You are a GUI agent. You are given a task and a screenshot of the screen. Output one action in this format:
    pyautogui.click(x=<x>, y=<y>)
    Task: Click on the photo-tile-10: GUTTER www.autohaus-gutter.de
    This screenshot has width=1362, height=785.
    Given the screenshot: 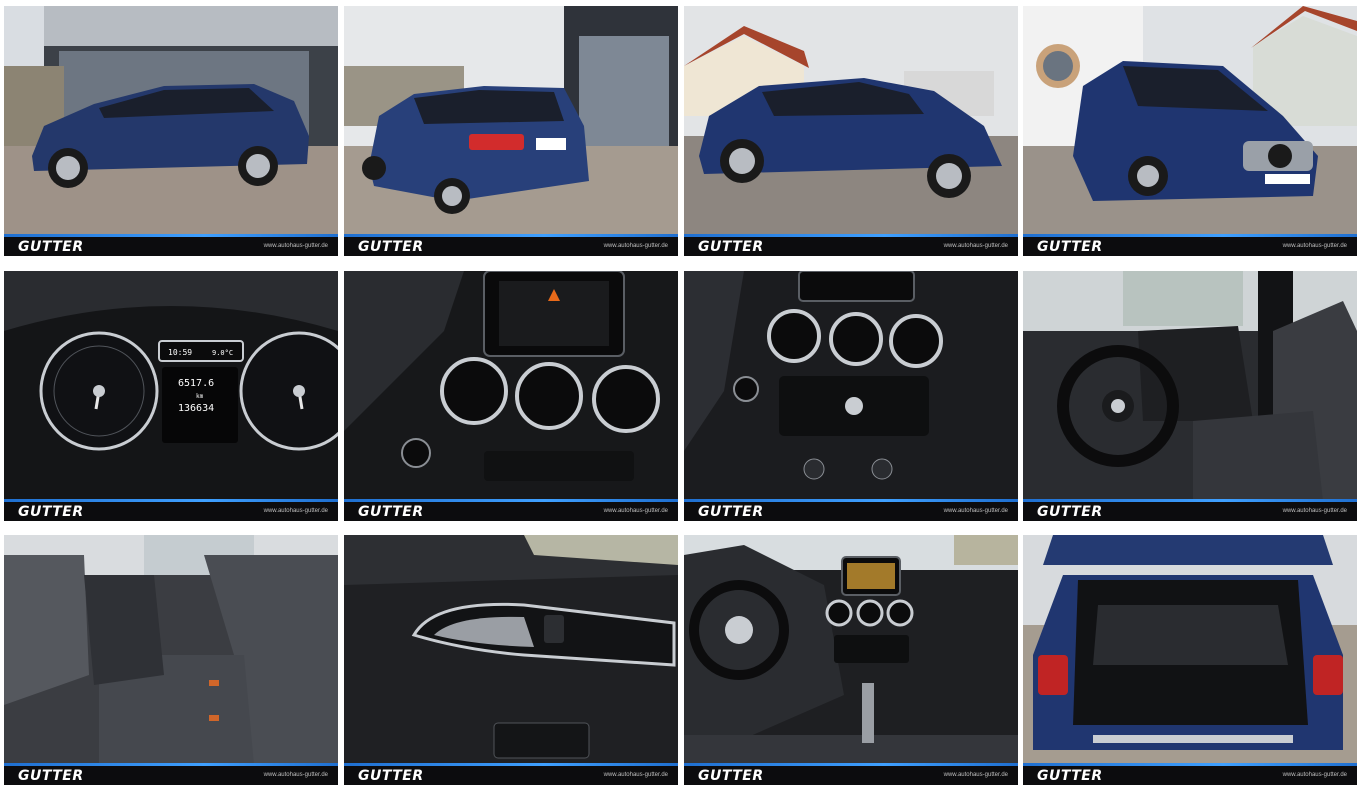 What is the action you would take?
    pyautogui.click(x=511, y=660)
    